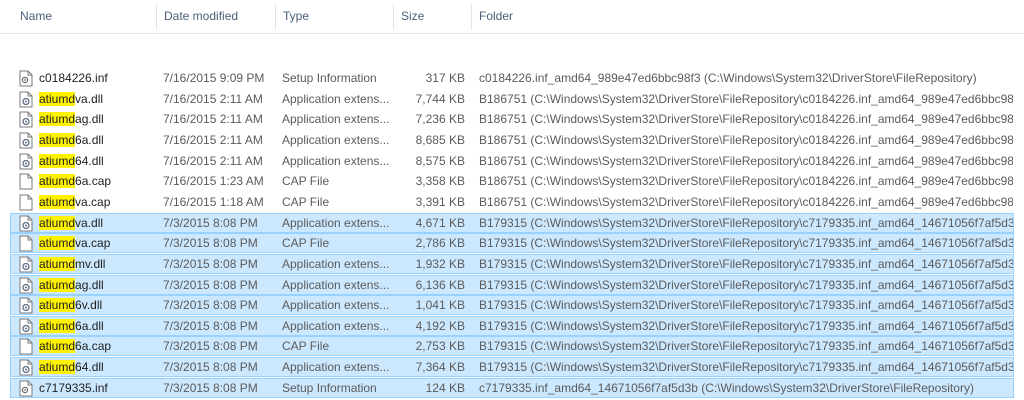  I want to click on file-size: 7,364 KB, so click(440, 367).